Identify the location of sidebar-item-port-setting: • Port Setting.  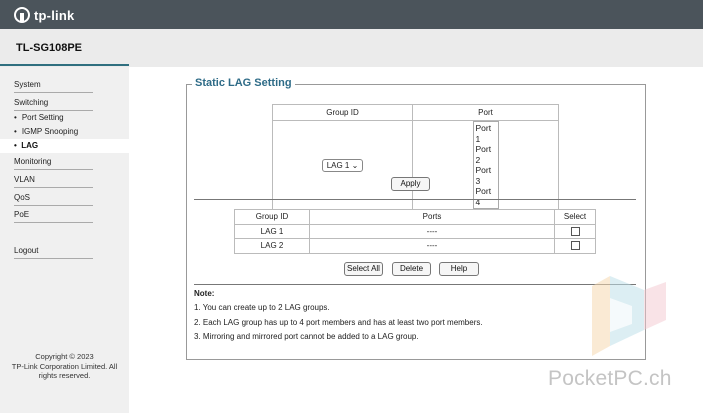
(39, 117).